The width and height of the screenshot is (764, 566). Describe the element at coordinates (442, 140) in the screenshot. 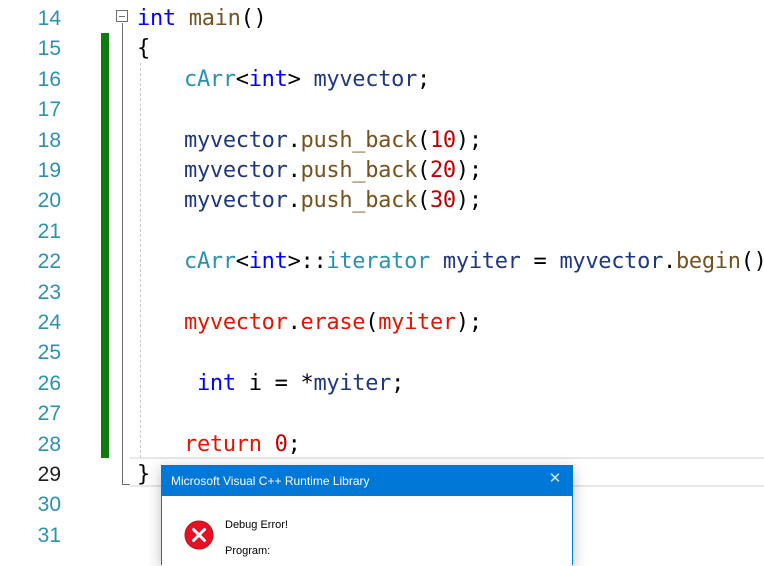

I see `code-token: 10` at that location.